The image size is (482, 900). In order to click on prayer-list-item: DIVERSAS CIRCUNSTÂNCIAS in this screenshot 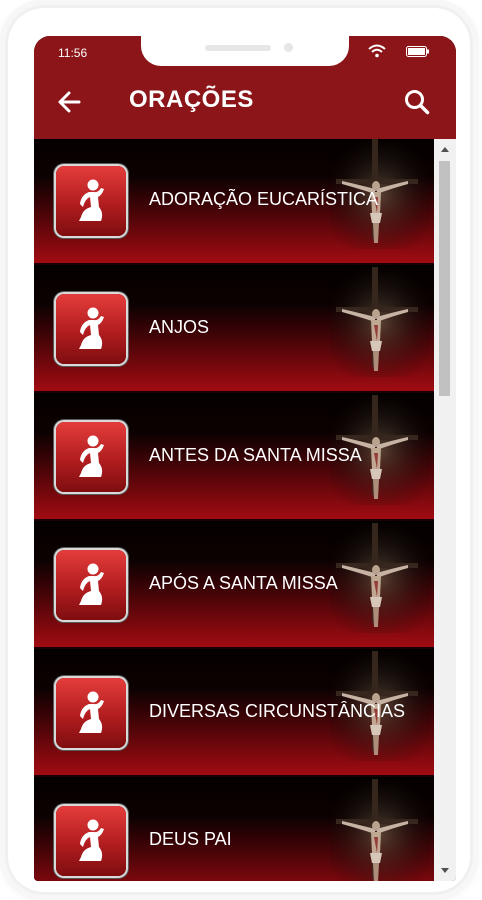, I will do `click(234, 714)`.